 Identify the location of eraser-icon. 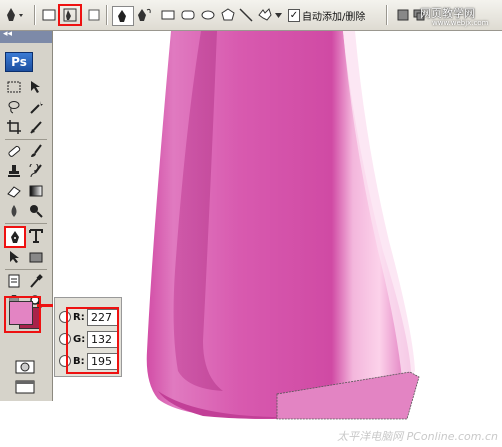
(14, 191).